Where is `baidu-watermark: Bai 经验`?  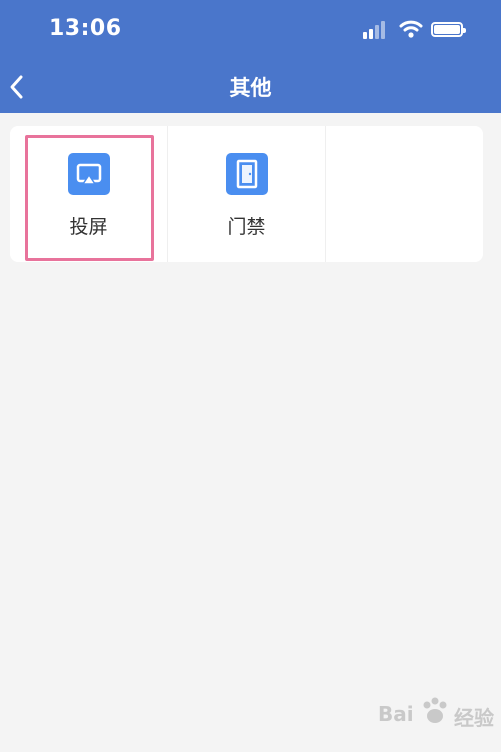 baidu-watermark: Bai 经验 is located at coordinates (438, 718).